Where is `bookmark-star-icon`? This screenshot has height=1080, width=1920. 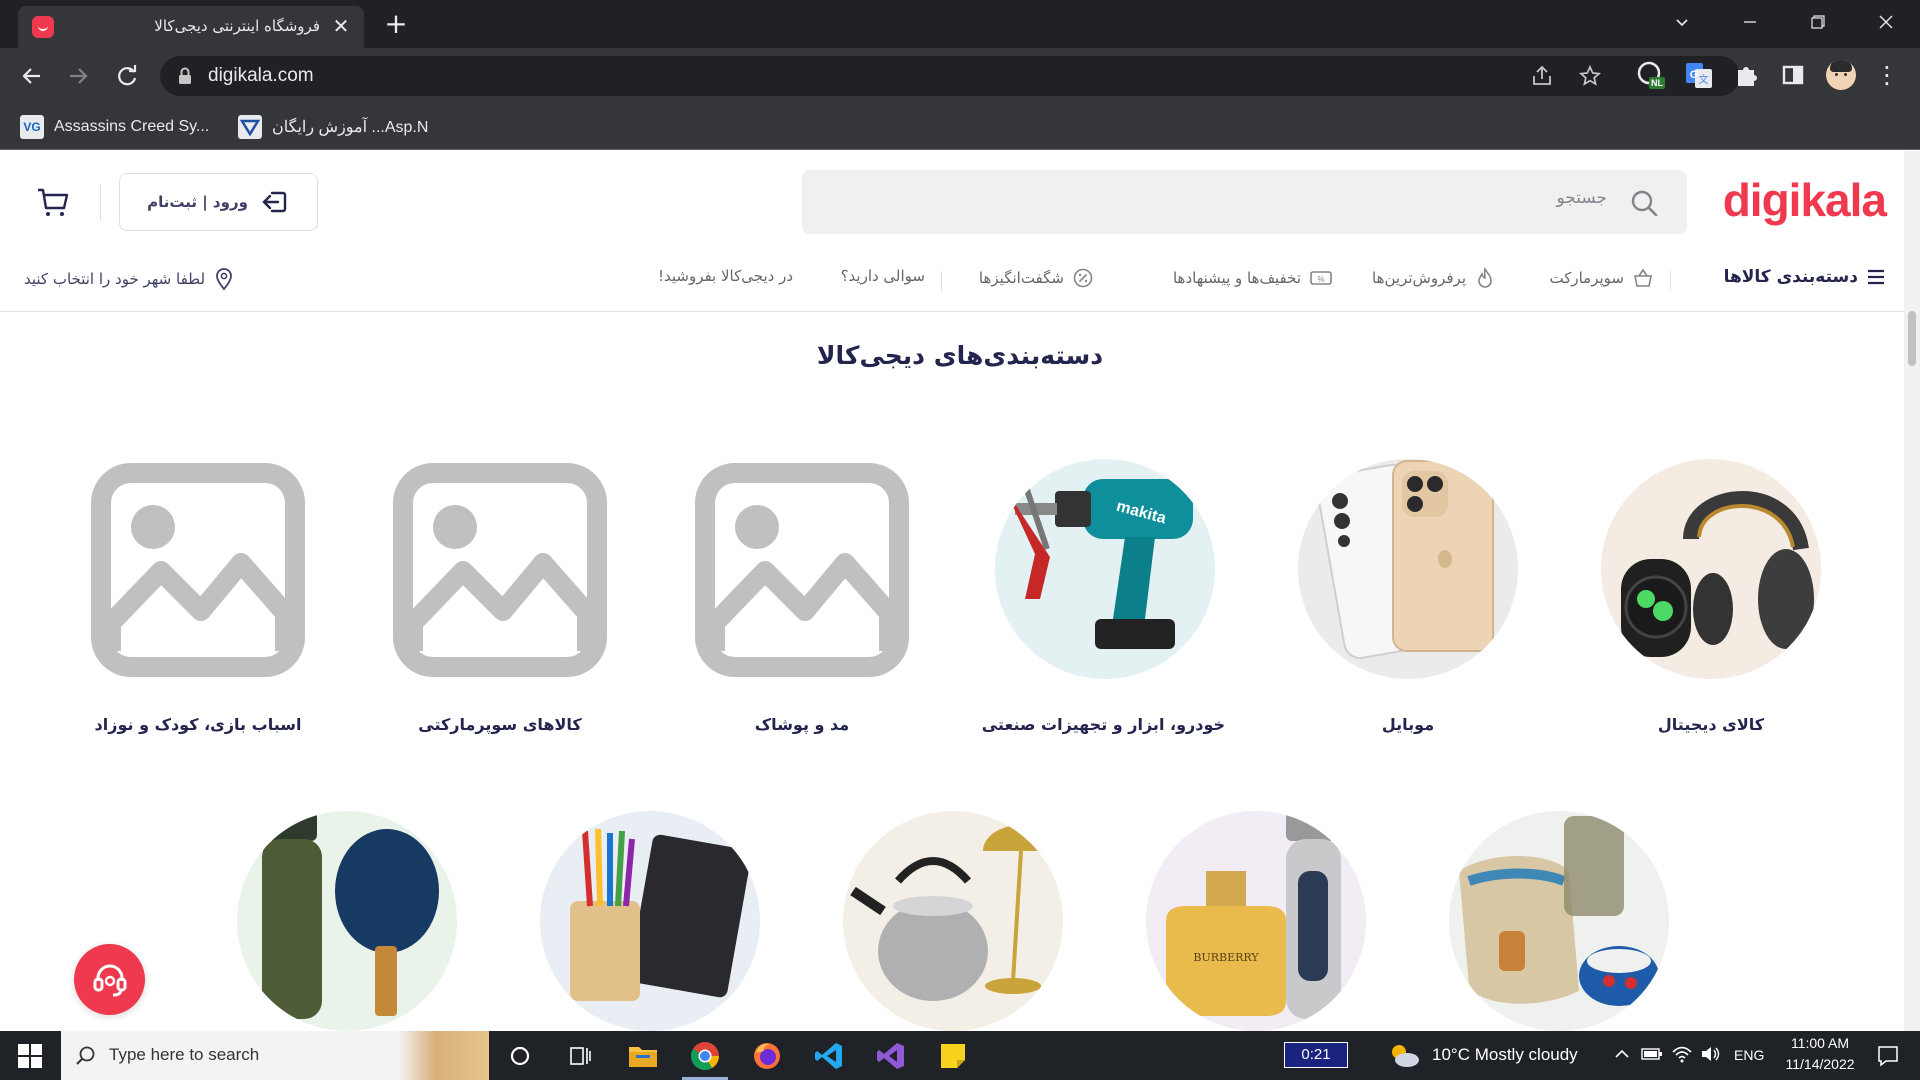 bookmark-star-icon is located at coordinates (1590, 76).